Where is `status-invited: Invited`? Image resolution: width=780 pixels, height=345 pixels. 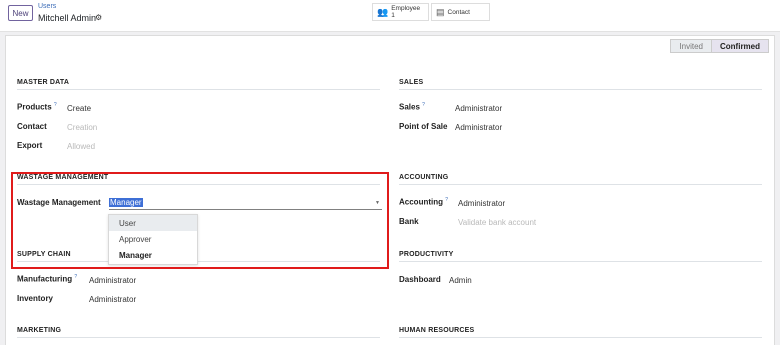
status-invited: Invited is located at coordinates (690, 46).